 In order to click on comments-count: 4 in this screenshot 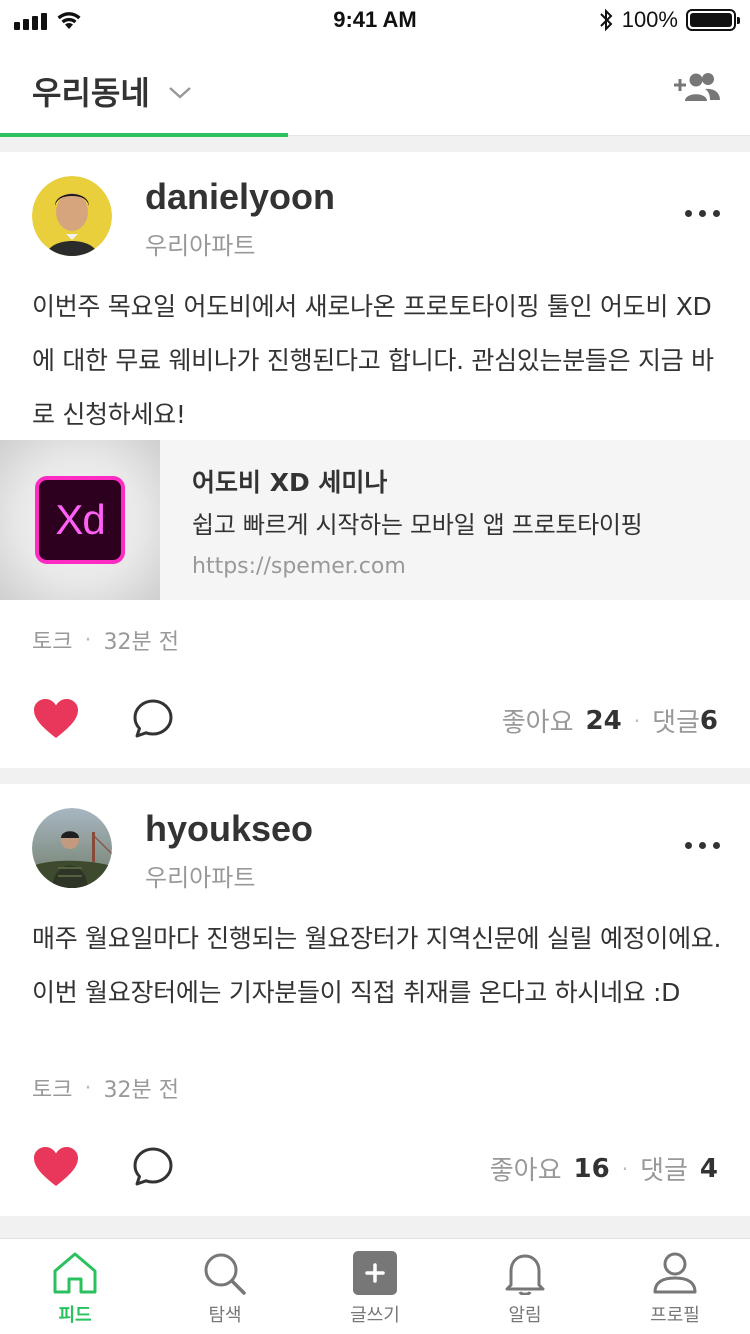, I will do `click(708, 1168)`.